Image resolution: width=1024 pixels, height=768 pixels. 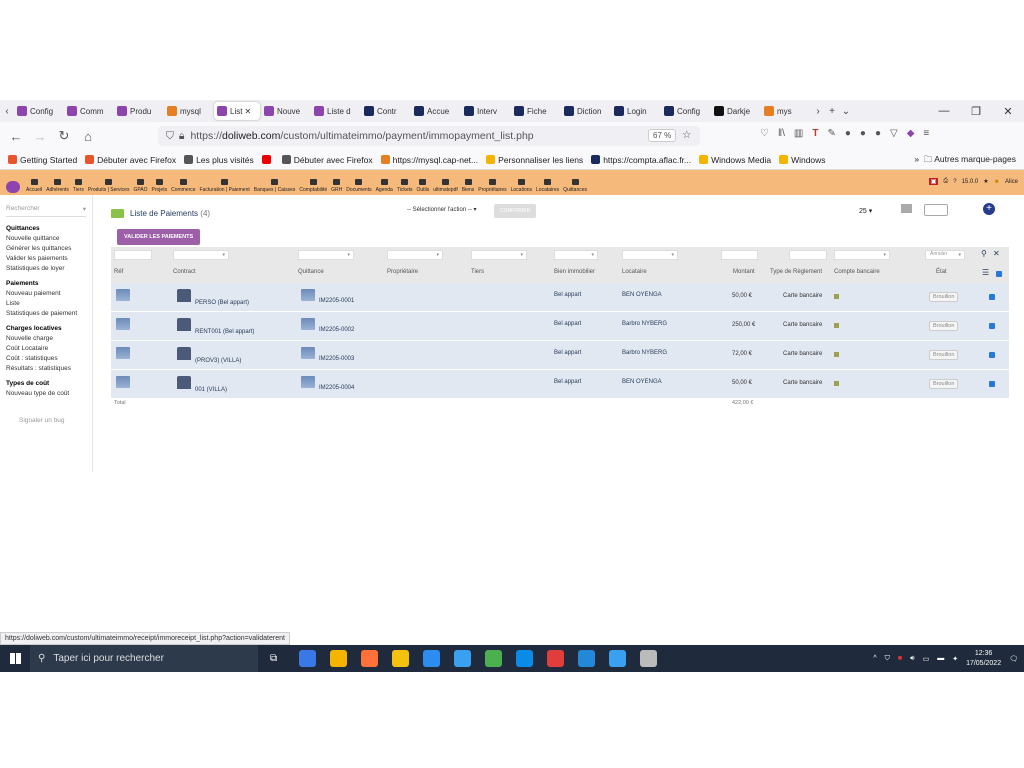 What do you see at coordinates (15, 658) in the screenshot?
I see `start-button` at bounding box center [15, 658].